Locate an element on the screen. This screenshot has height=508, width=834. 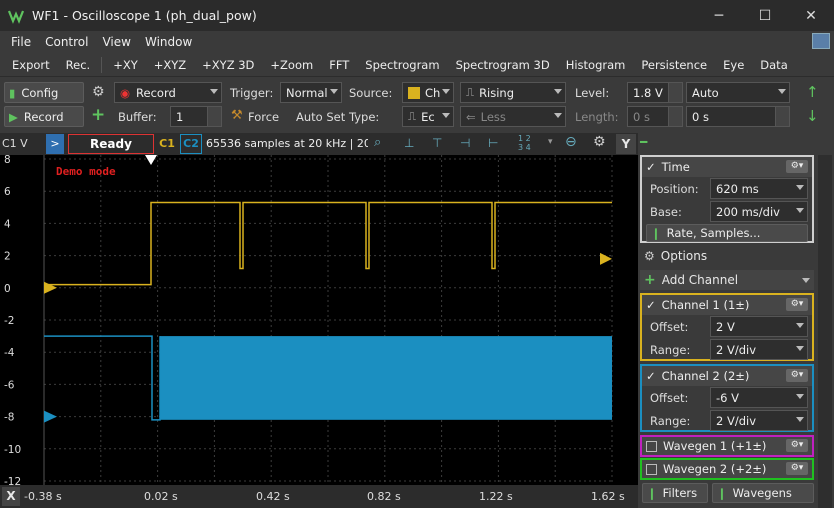
trigger-label: Trigger: is located at coordinates (252, 93).